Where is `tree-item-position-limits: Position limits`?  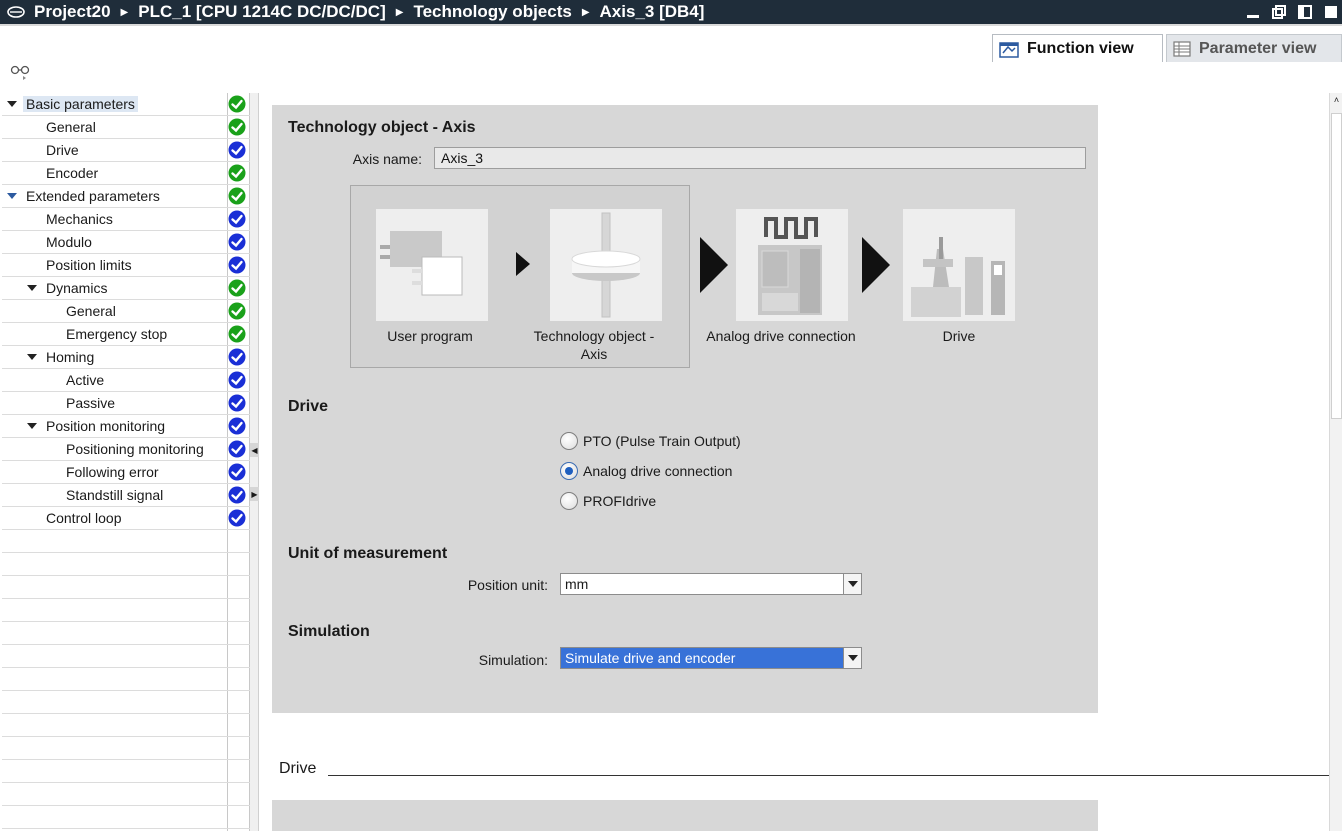 tree-item-position-limits: Position limits is located at coordinates (126, 265).